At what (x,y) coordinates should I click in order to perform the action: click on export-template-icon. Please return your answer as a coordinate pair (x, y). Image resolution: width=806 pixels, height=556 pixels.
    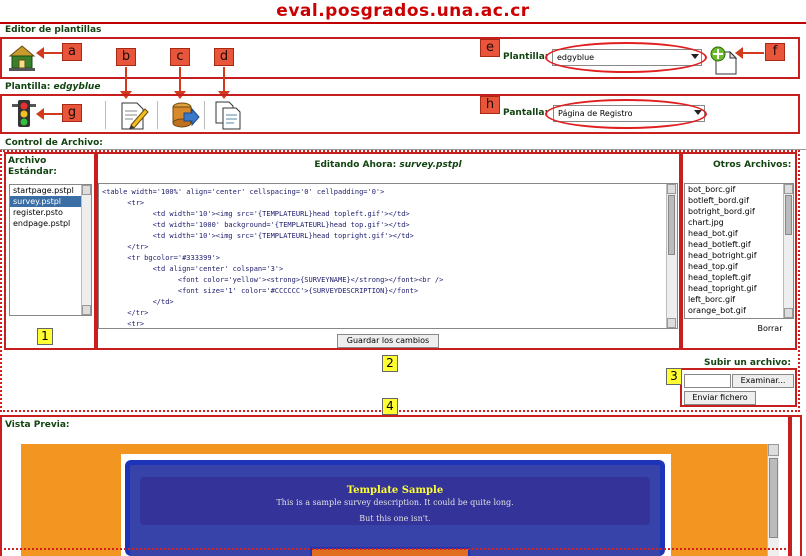
    Looking at the image, I should click on (184, 115).